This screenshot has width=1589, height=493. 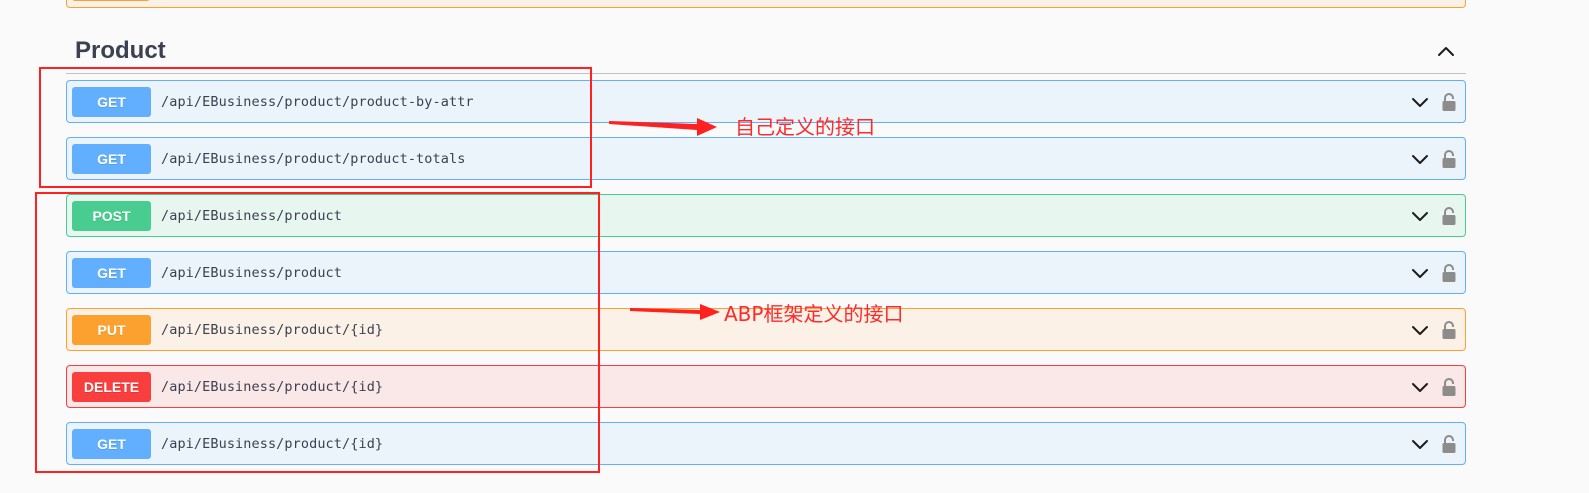 What do you see at coordinates (766, 215) in the screenshot?
I see `operation-post-product: POST /api/EBusiness/product` at bounding box center [766, 215].